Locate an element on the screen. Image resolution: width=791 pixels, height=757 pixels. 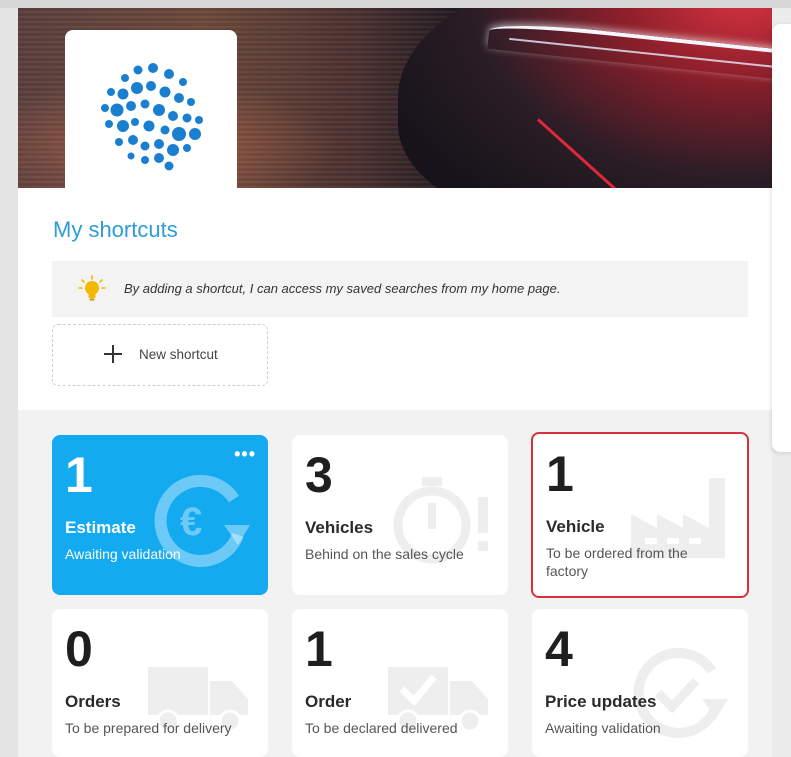
tile-count: 4 is located at coordinates (559, 649).